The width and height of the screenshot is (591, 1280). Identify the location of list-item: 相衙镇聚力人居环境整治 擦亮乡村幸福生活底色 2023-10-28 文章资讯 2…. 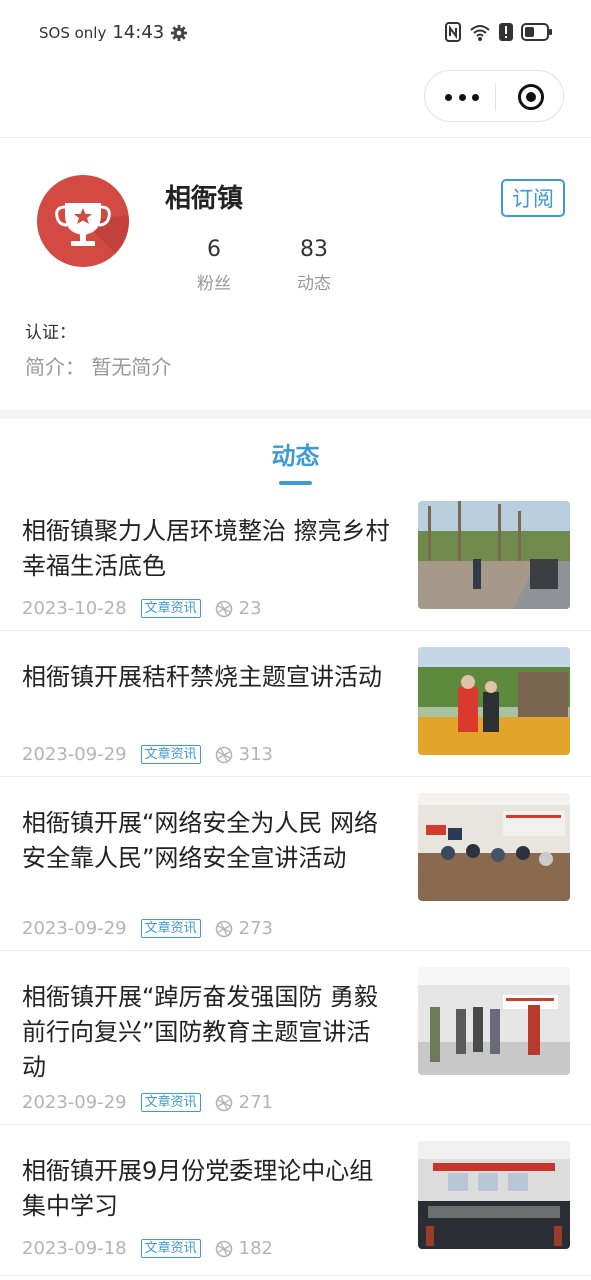
(295, 562).